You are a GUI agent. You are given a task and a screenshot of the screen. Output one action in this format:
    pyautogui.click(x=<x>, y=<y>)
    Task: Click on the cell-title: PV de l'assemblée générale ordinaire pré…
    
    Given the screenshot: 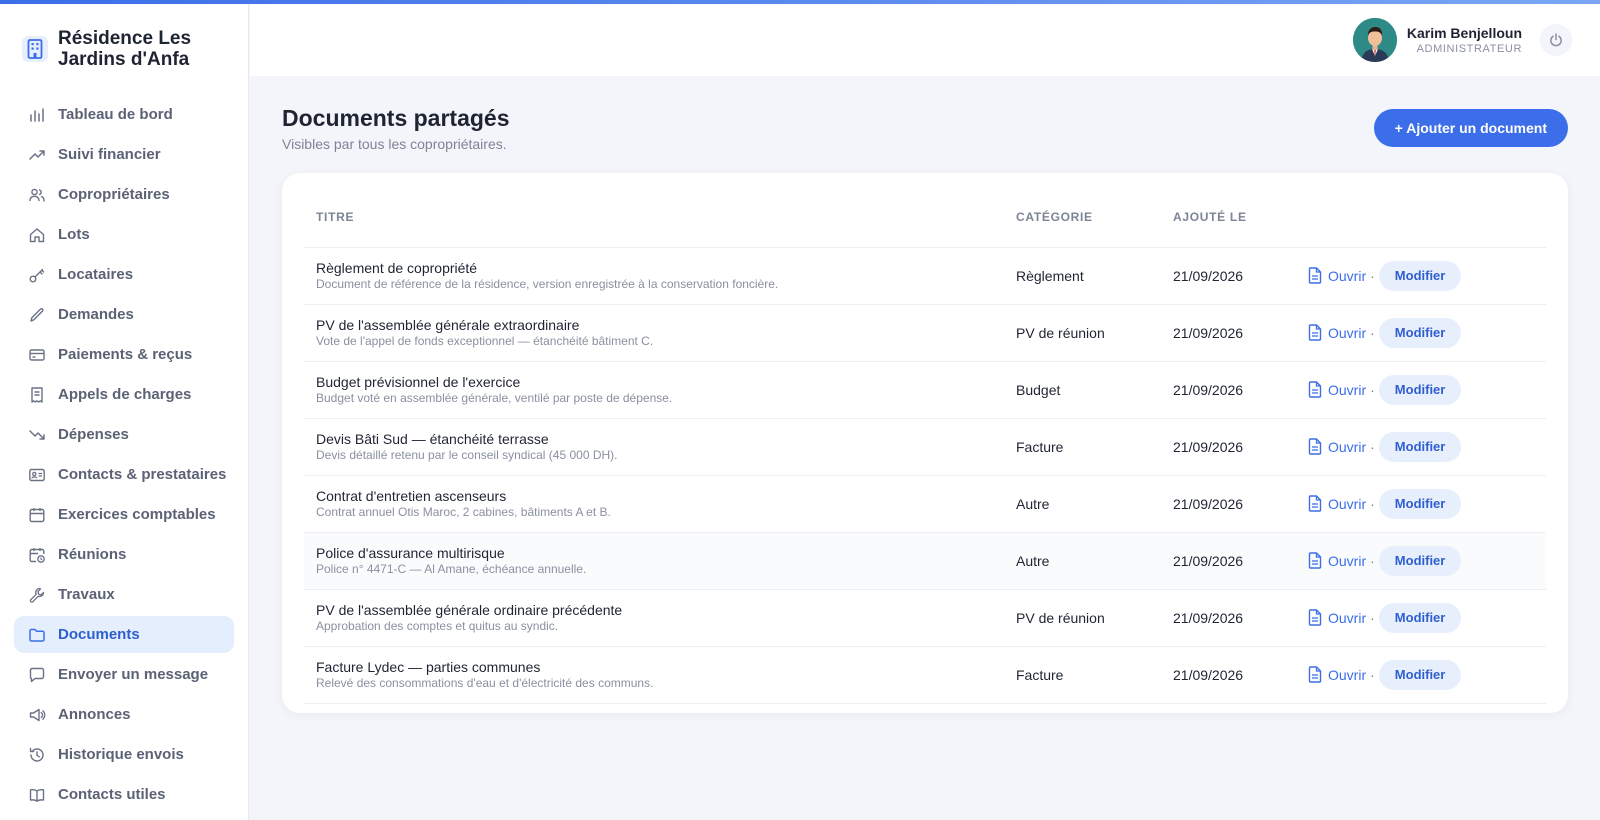 What is the action you would take?
    pyautogui.click(x=654, y=618)
    